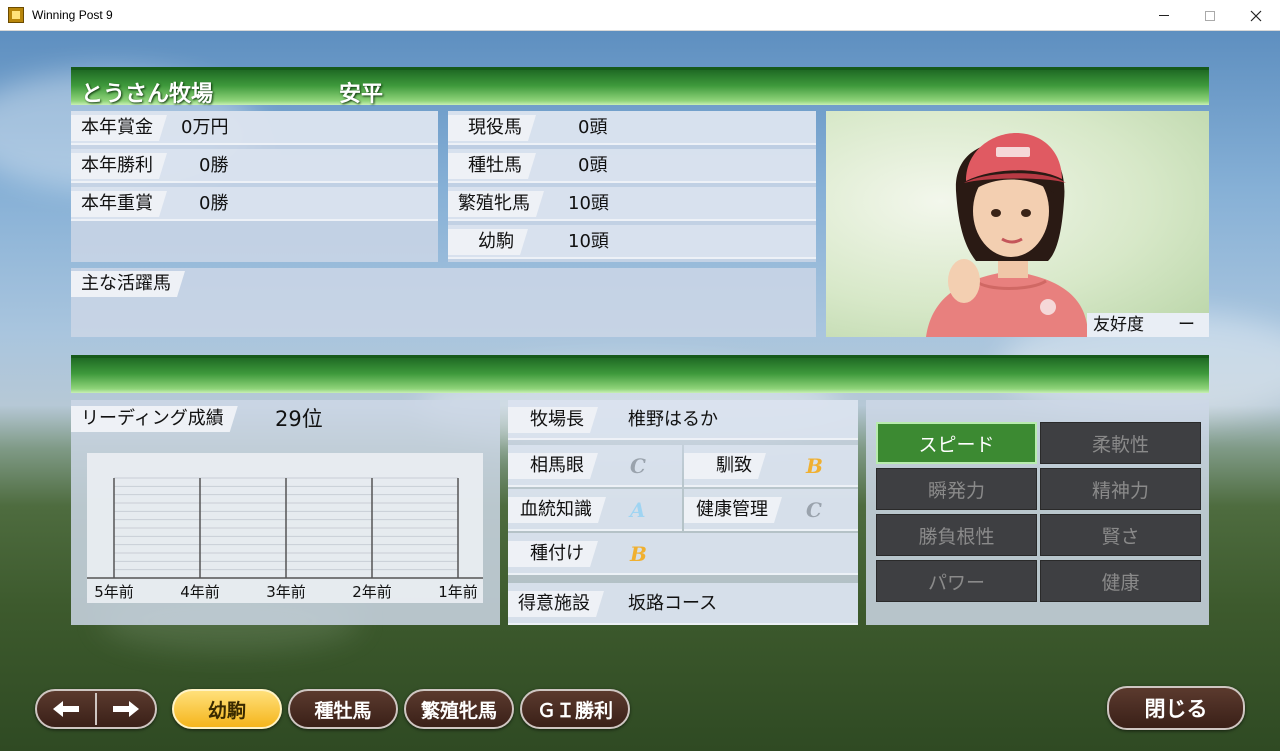 This screenshot has height=751, width=1280. What do you see at coordinates (1037, 512) in the screenshot?
I see `skills-panel: スピード 柔軟性 瞬発力 精神力 勝負根性 賢さ パワー 健康` at bounding box center [1037, 512].